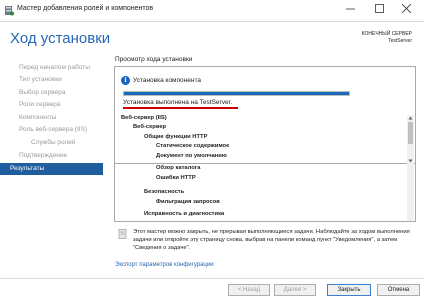  I want to click on progress-fill, so click(236, 93).